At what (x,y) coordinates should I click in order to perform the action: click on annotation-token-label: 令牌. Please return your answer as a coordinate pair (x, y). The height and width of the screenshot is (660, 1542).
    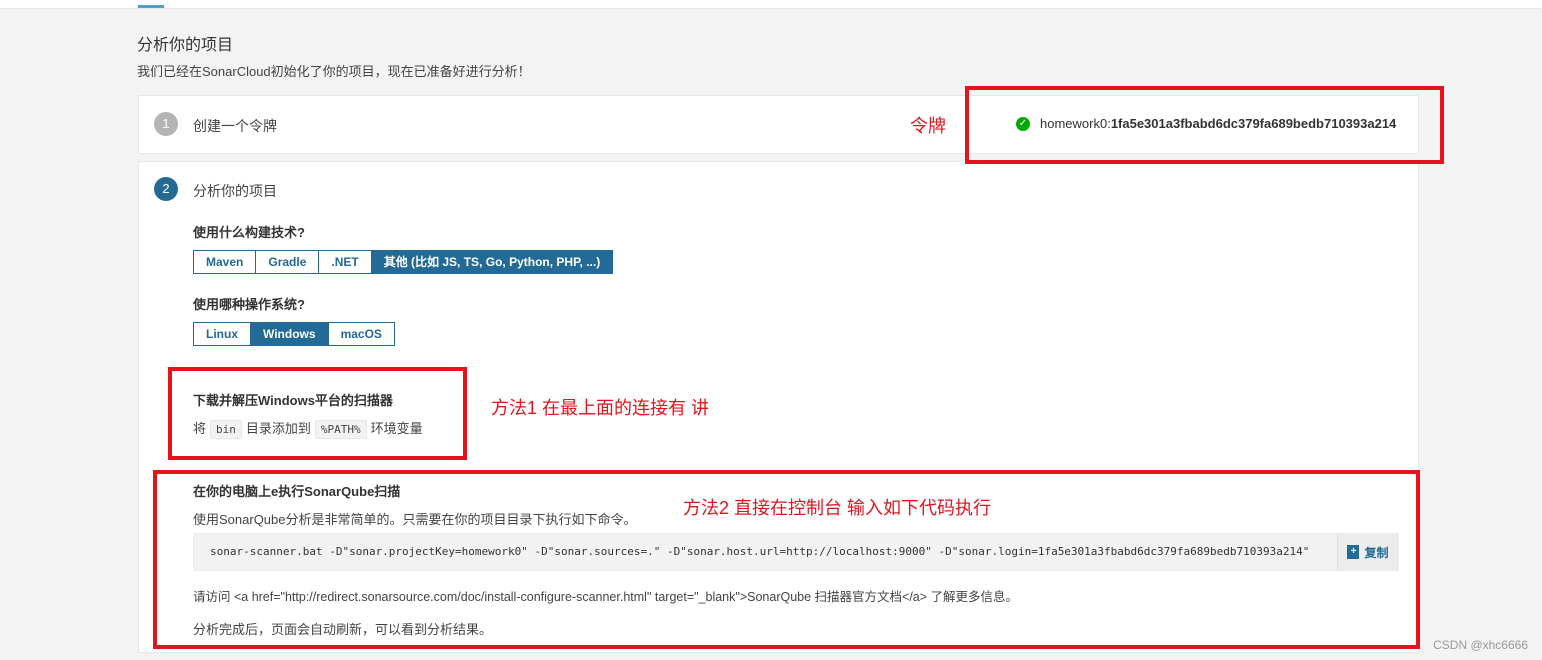
    Looking at the image, I should click on (928, 126).